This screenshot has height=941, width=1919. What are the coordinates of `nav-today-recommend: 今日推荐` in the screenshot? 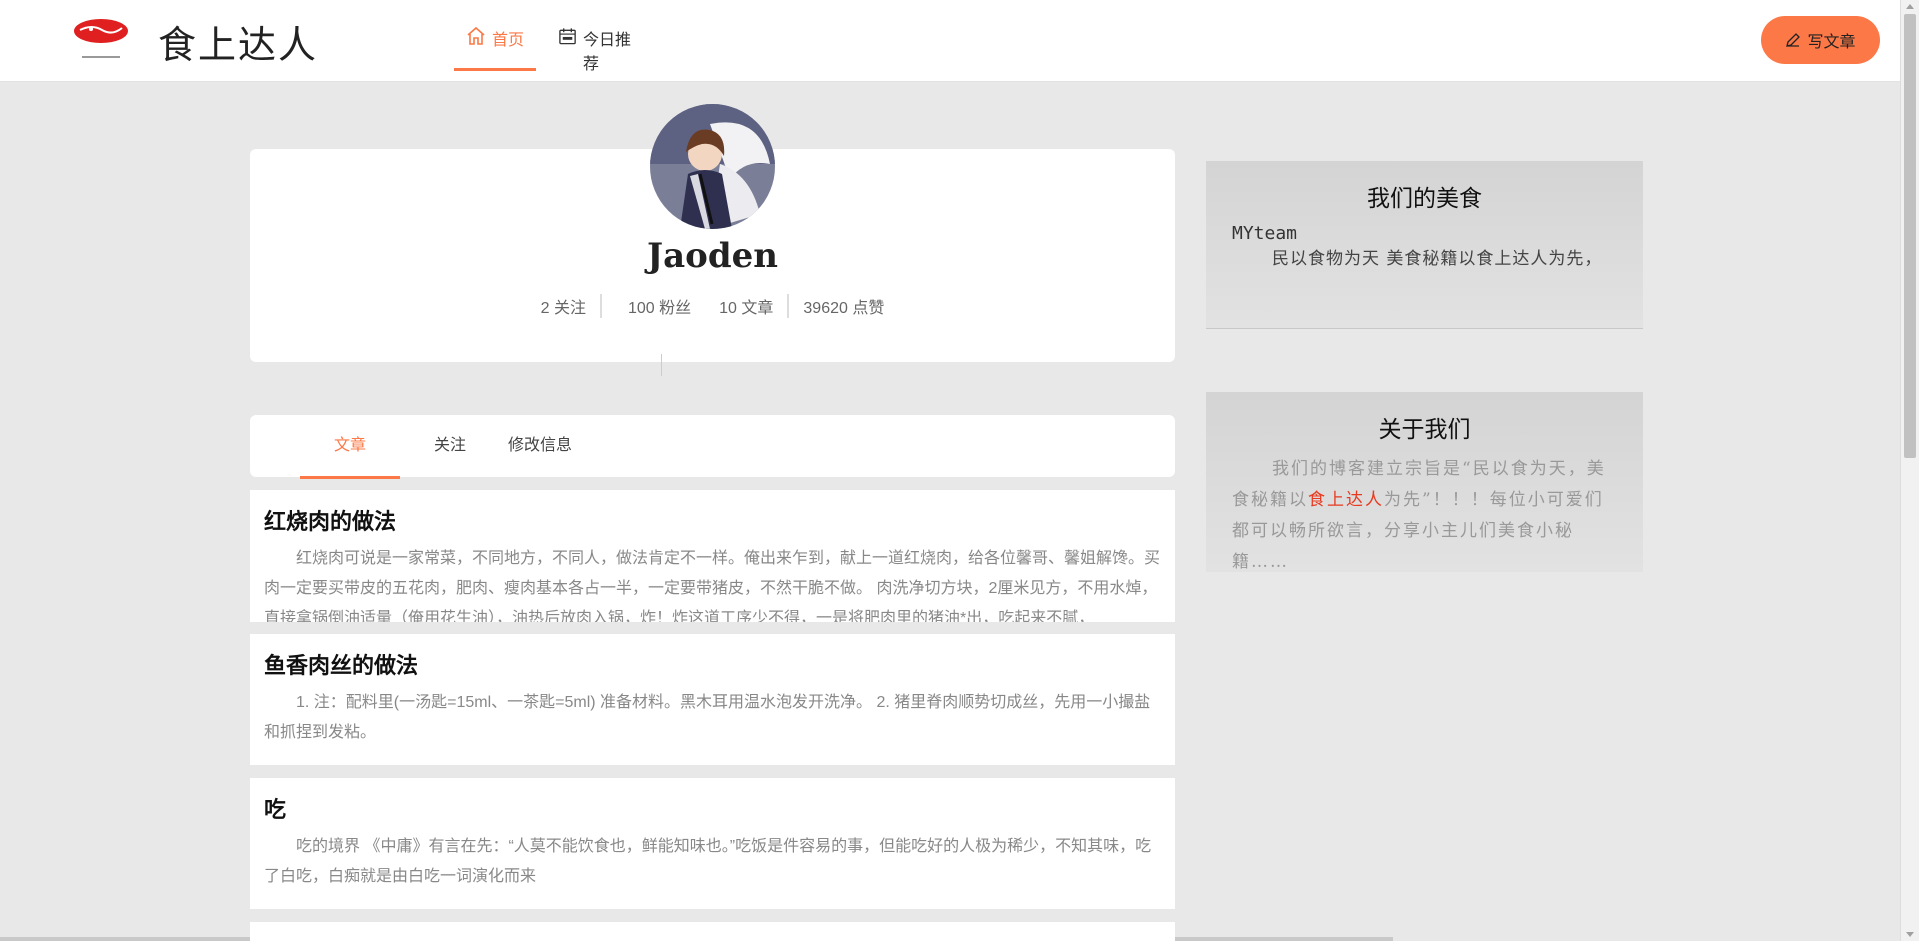 It's located at (601, 49).